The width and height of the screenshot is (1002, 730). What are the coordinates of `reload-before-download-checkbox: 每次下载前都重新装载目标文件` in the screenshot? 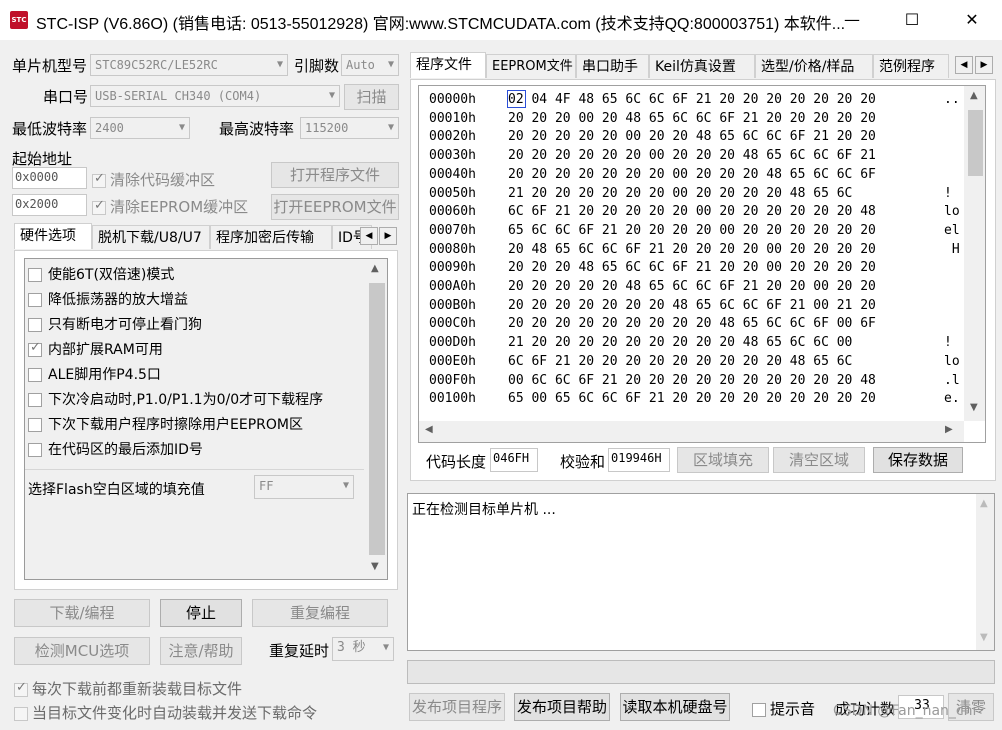 It's located at (128, 688).